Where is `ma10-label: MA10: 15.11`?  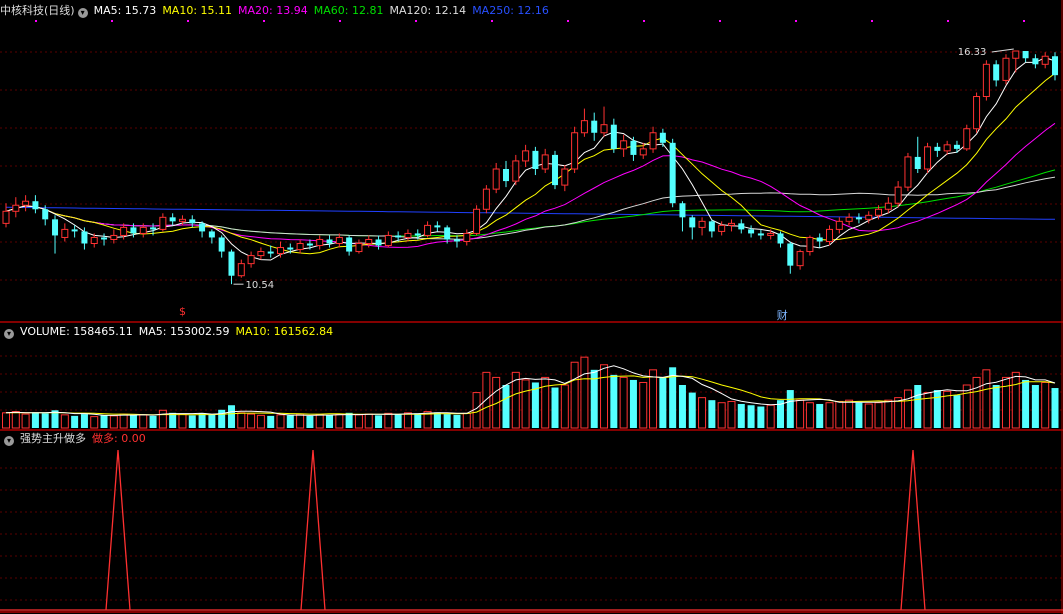
ma10-label: MA10: 15.11 is located at coordinates (197, 10).